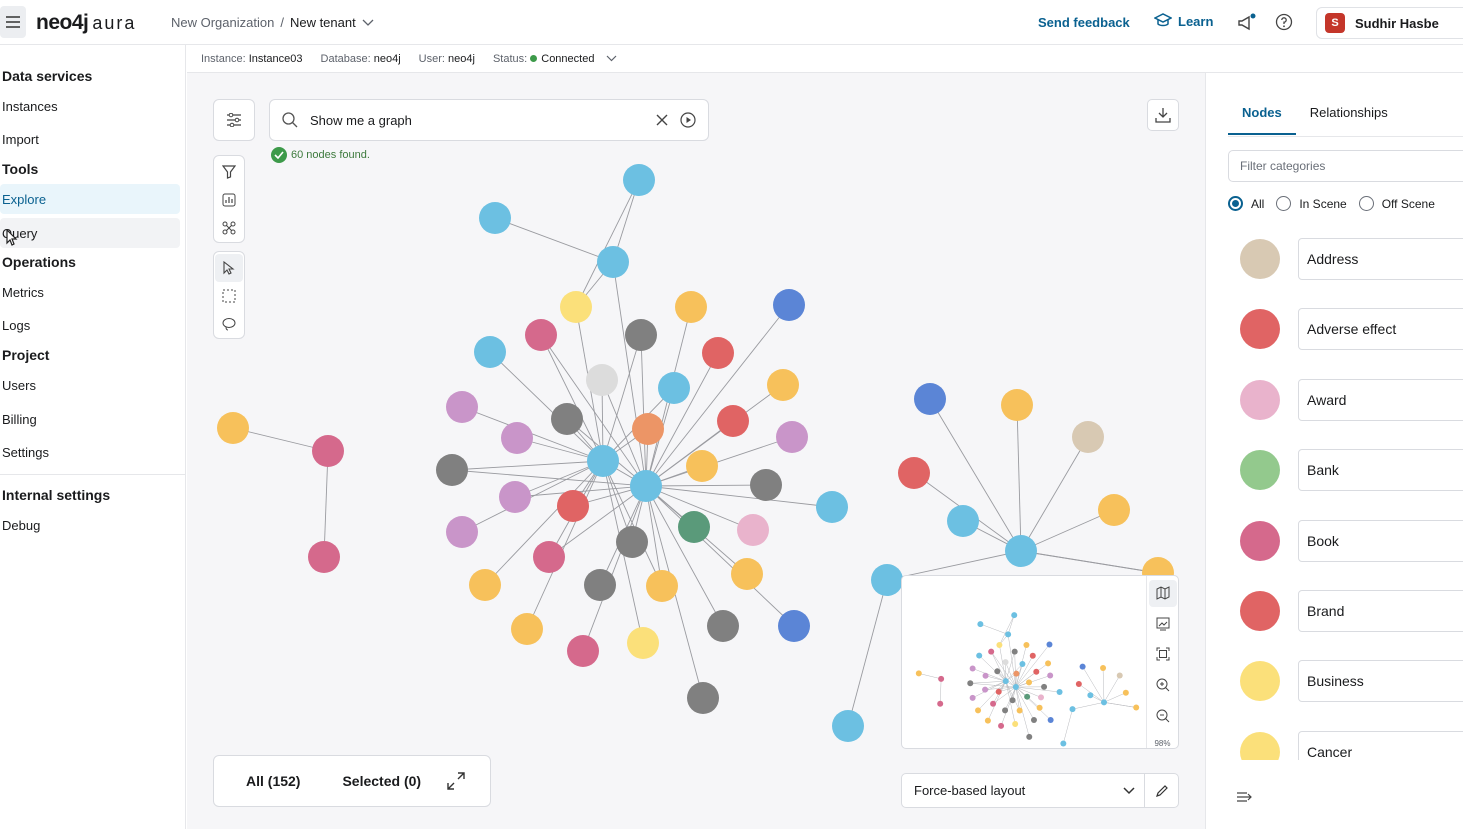 This screenshot has width=1463, height=829. Describe the element at coordinates (477, 120) in the screenshot. I see `search-input: Show me a graph` at that location.